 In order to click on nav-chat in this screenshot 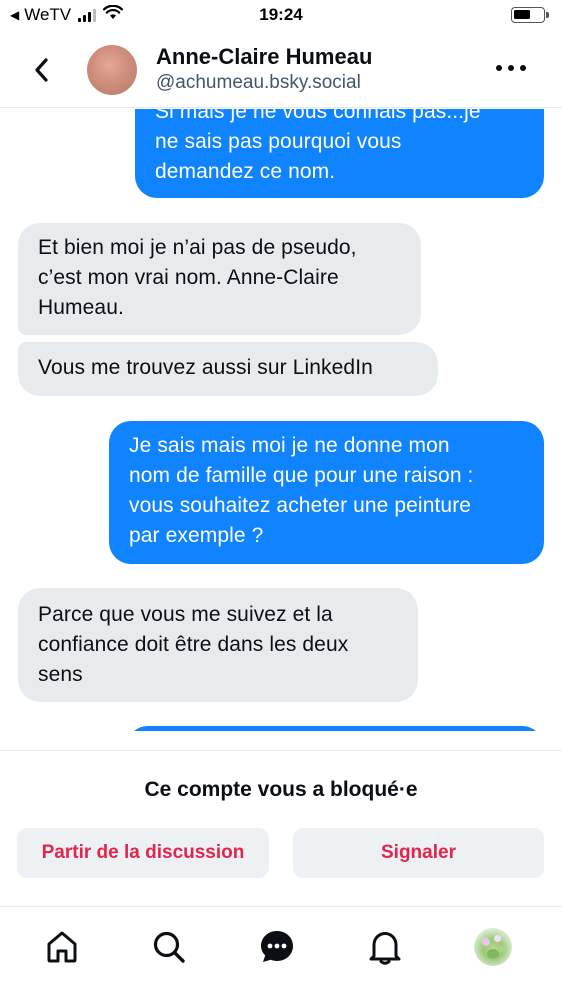, I will do `click(277, 947)`.